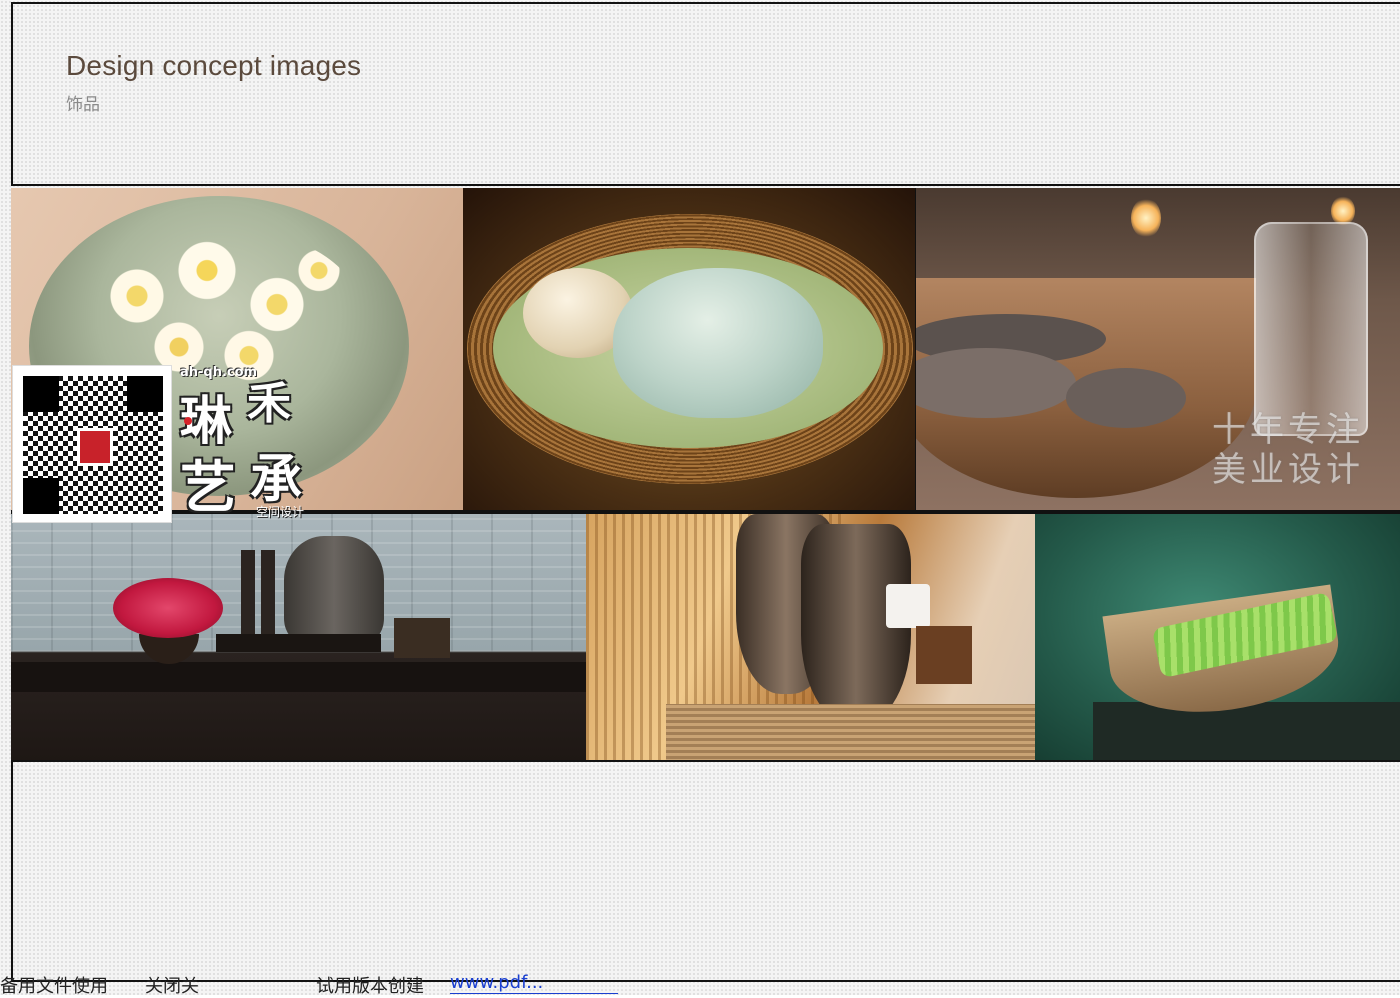  Describe the element at coordinates (219, 372) in the screenshot. I see `logo-url: ah-qh.com` at that location.